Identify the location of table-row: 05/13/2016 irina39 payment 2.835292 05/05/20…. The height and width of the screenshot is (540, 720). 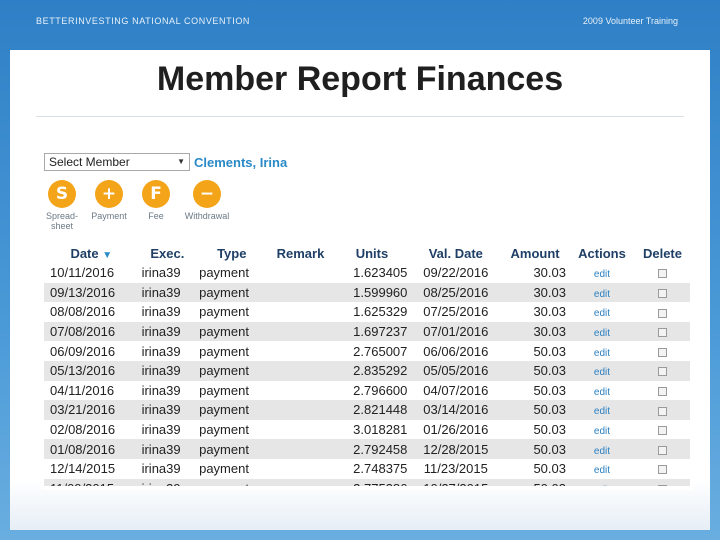
(367, 370).